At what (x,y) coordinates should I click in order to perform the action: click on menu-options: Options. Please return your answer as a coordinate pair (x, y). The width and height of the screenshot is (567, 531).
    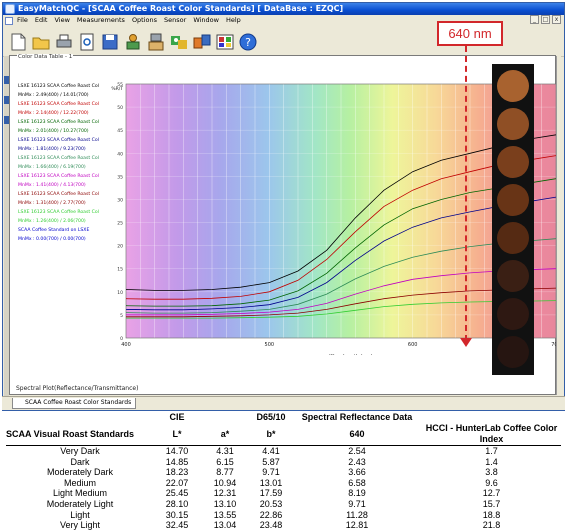
    Looking at the image, I should click on (144, 20).